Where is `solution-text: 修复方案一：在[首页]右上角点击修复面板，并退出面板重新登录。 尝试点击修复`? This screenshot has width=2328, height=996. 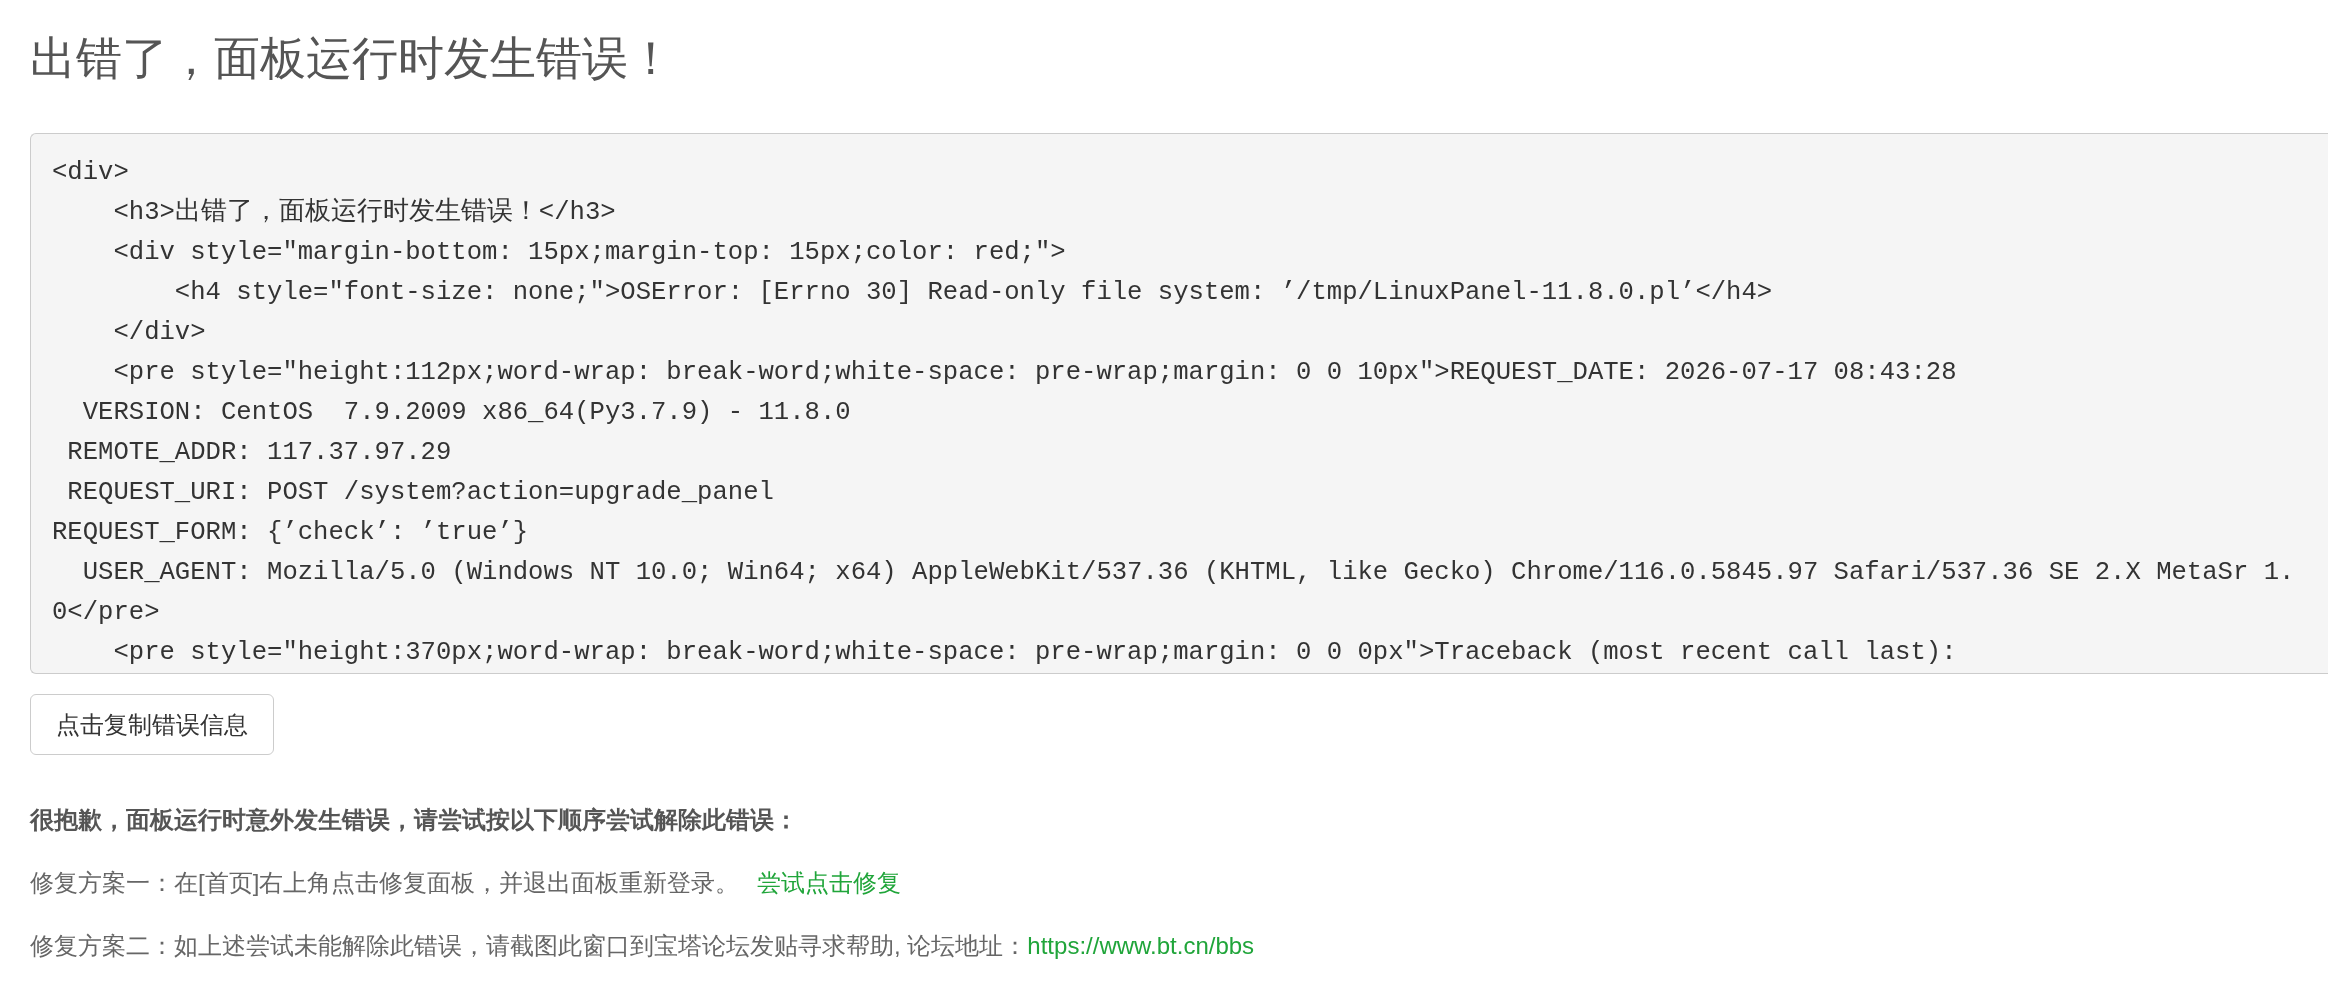 solution-text: 修复方案一：在[首页]右上角点击修复面板，并退出面板重新登录。 尝试点击修复 is located at coordinates (466, 883).